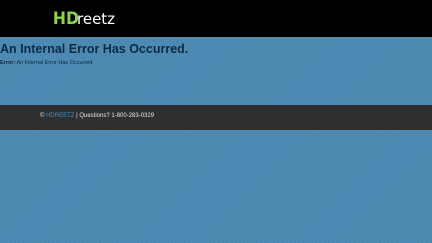 Image resolution: width=432 pixels, height=243 pixels. Describe the element at coordinates (115, 116) in the screenshot. I see `contact-info: | Questions? 1-800-283-0329` at that location.